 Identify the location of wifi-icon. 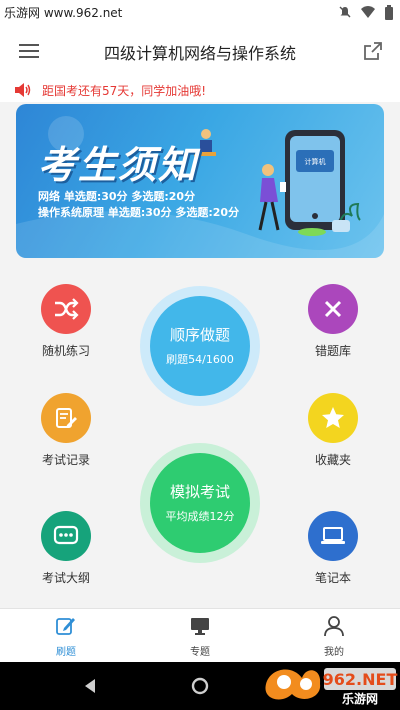
(368, 12).